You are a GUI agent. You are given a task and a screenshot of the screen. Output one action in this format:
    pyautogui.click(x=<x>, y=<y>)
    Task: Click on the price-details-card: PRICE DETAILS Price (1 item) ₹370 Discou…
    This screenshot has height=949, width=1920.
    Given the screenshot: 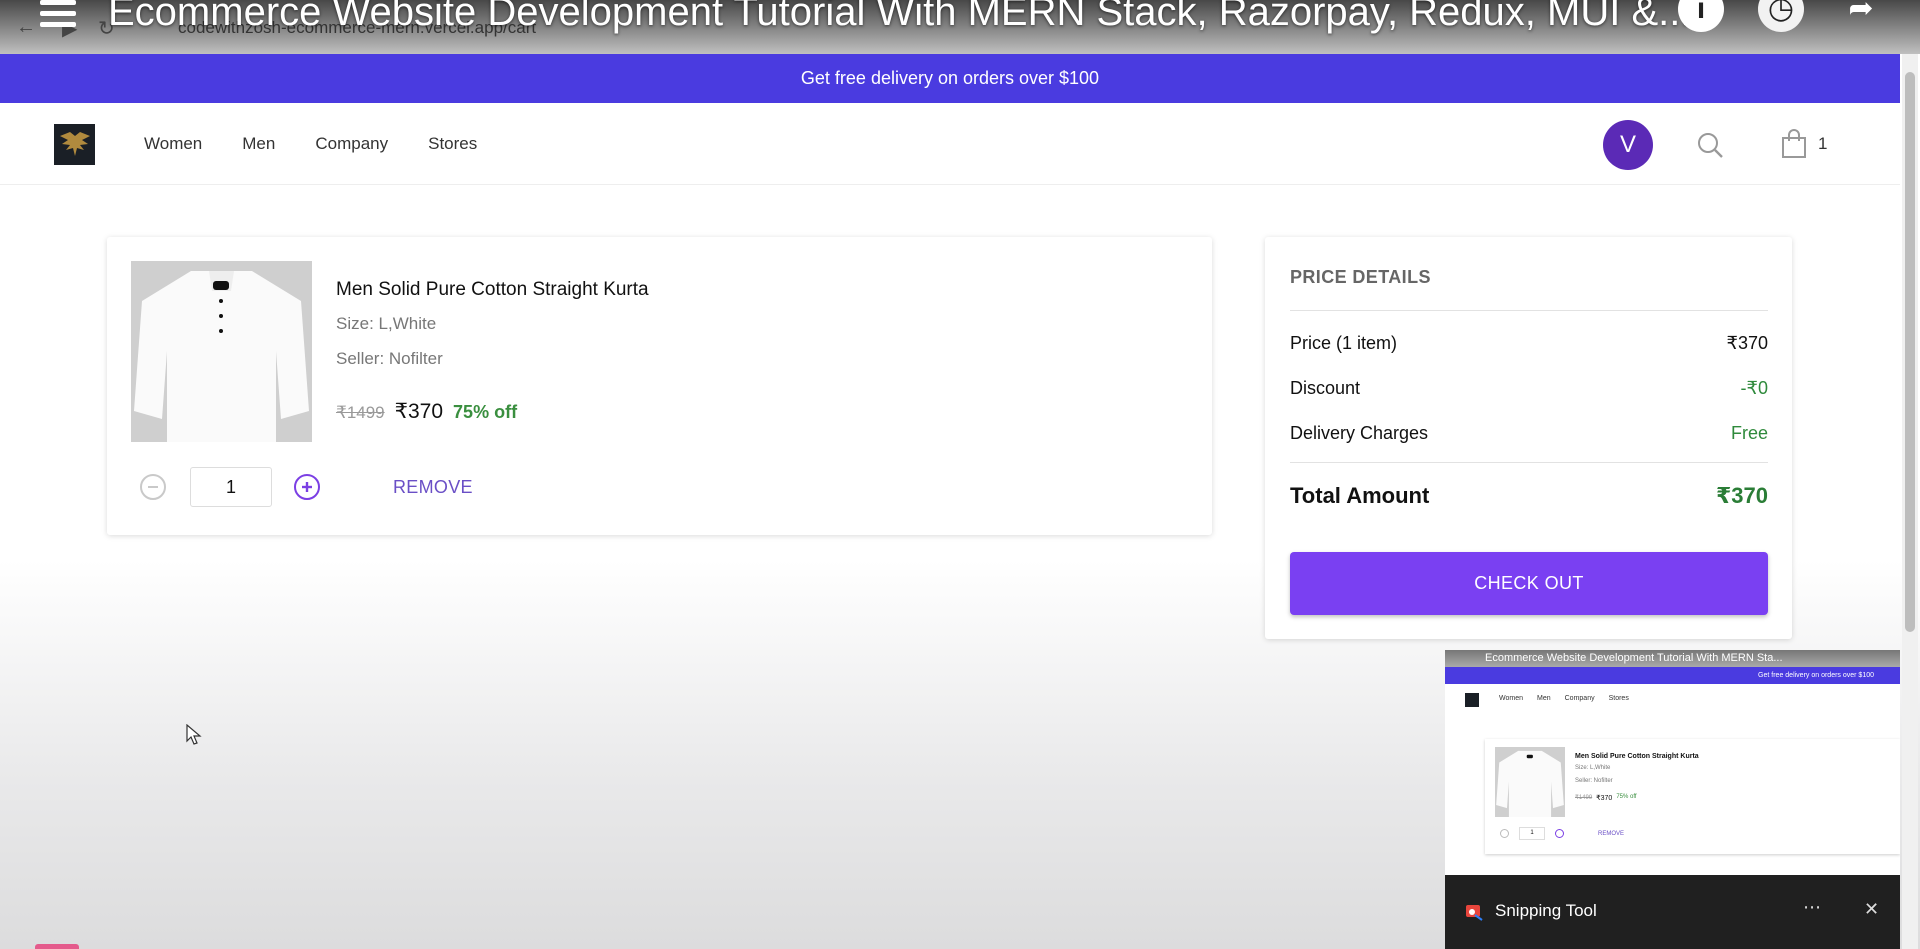 What is the action you would take?
    pyautogui.click(x=1528, y=438)
    